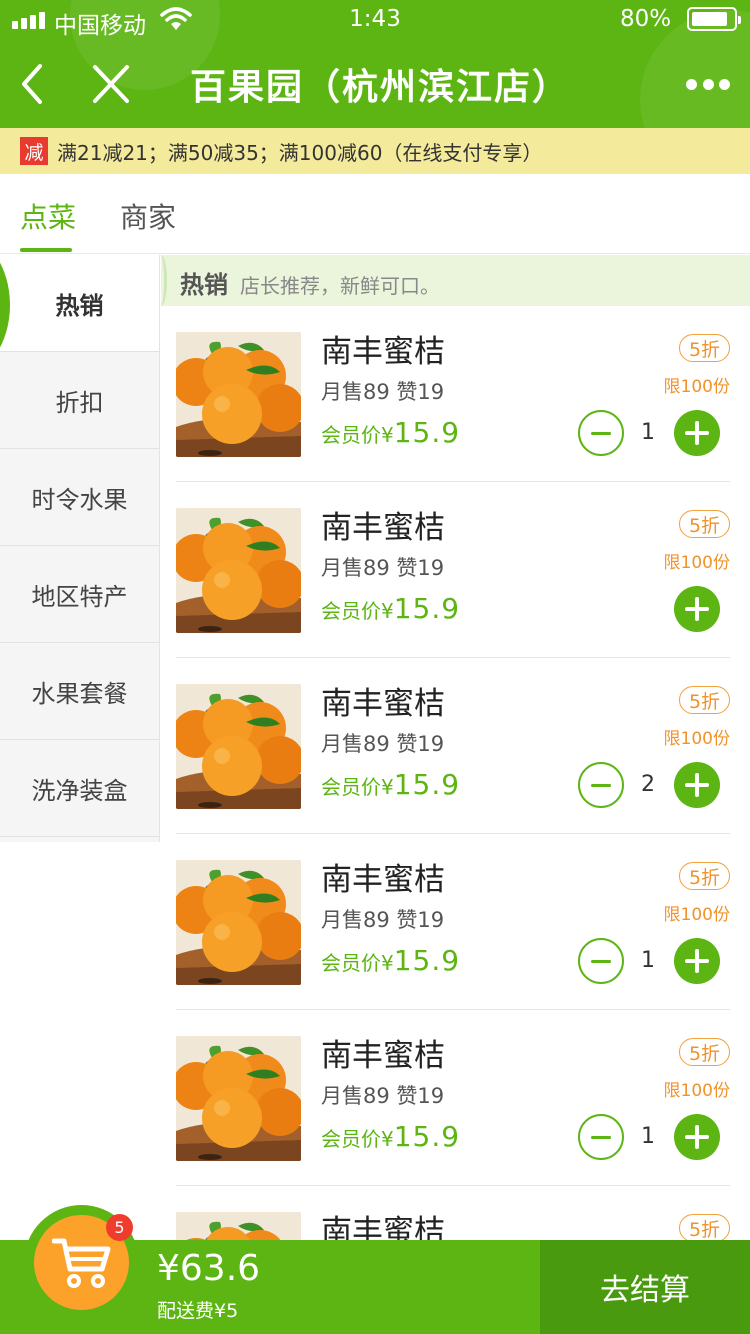 The height and width of the screenshot is (1334, 750). I want to click on category-item-seasonal: 时令水果, so click(79, 497).